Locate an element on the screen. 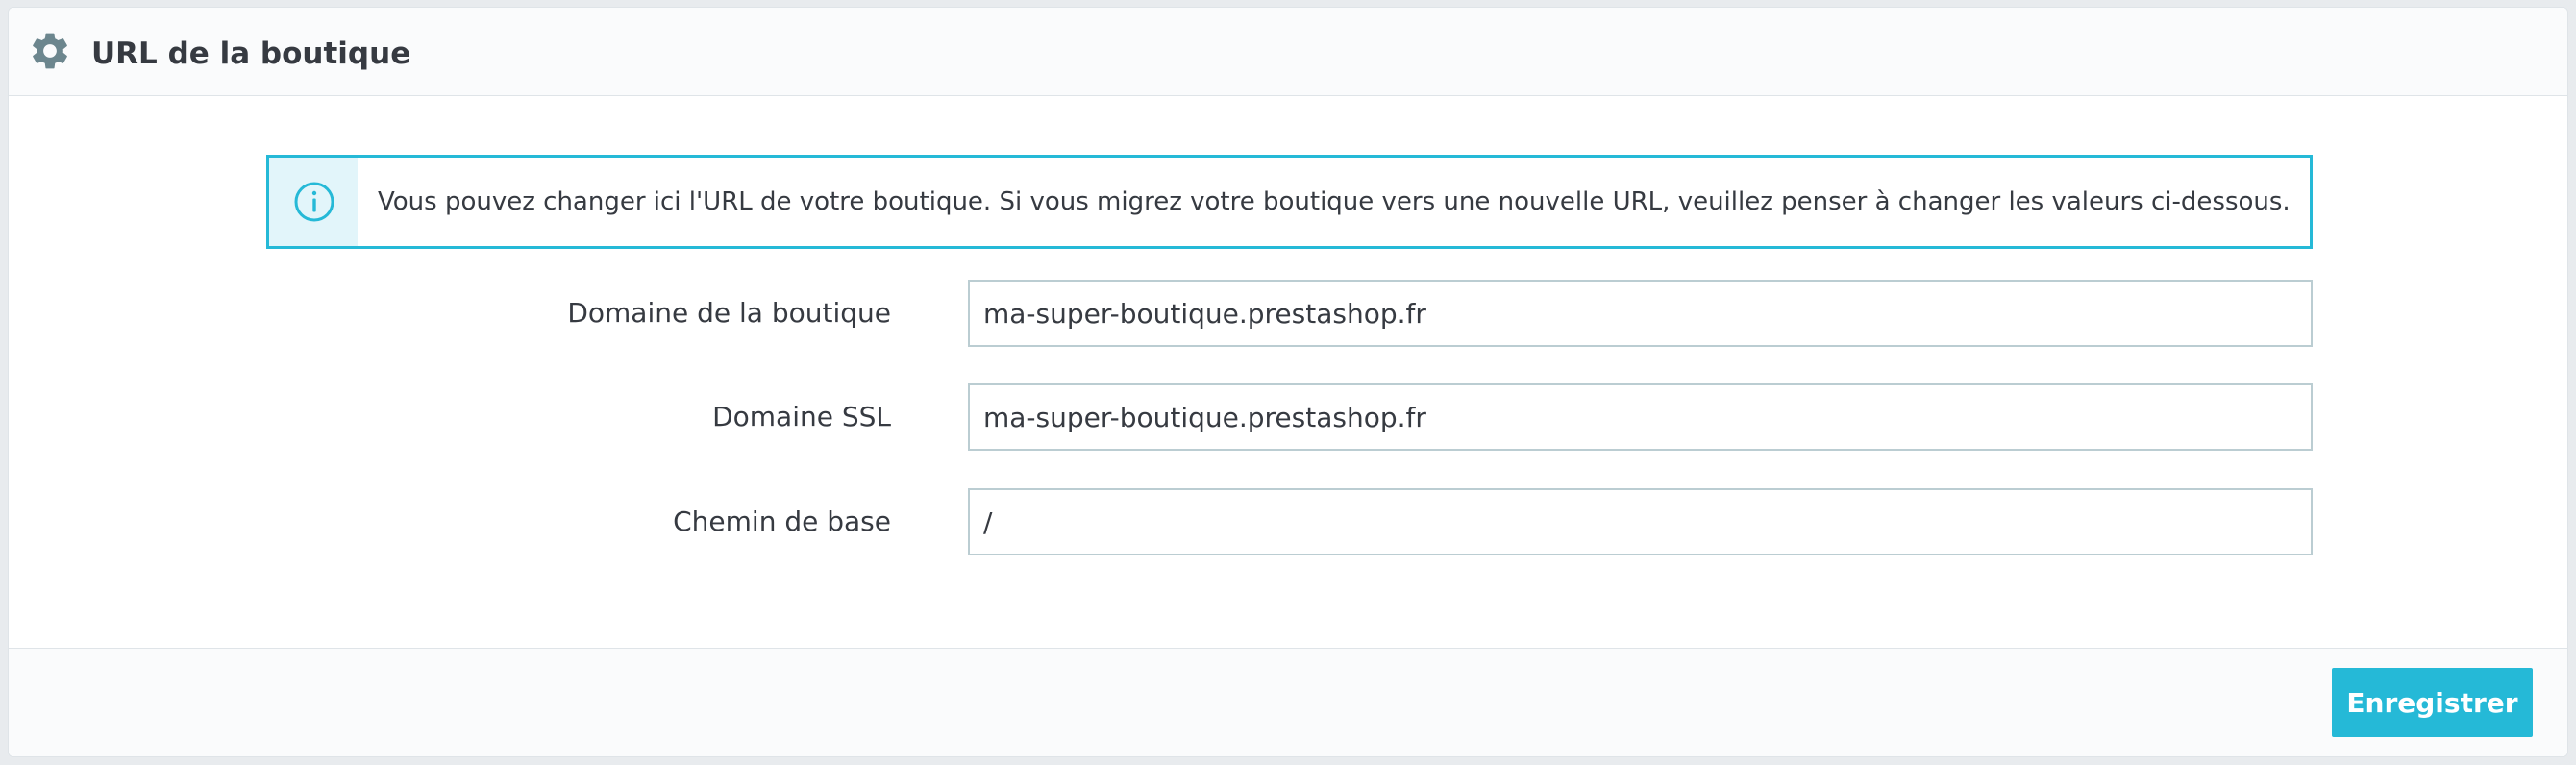  info-circle-icon is located at coordinates (314, 202).